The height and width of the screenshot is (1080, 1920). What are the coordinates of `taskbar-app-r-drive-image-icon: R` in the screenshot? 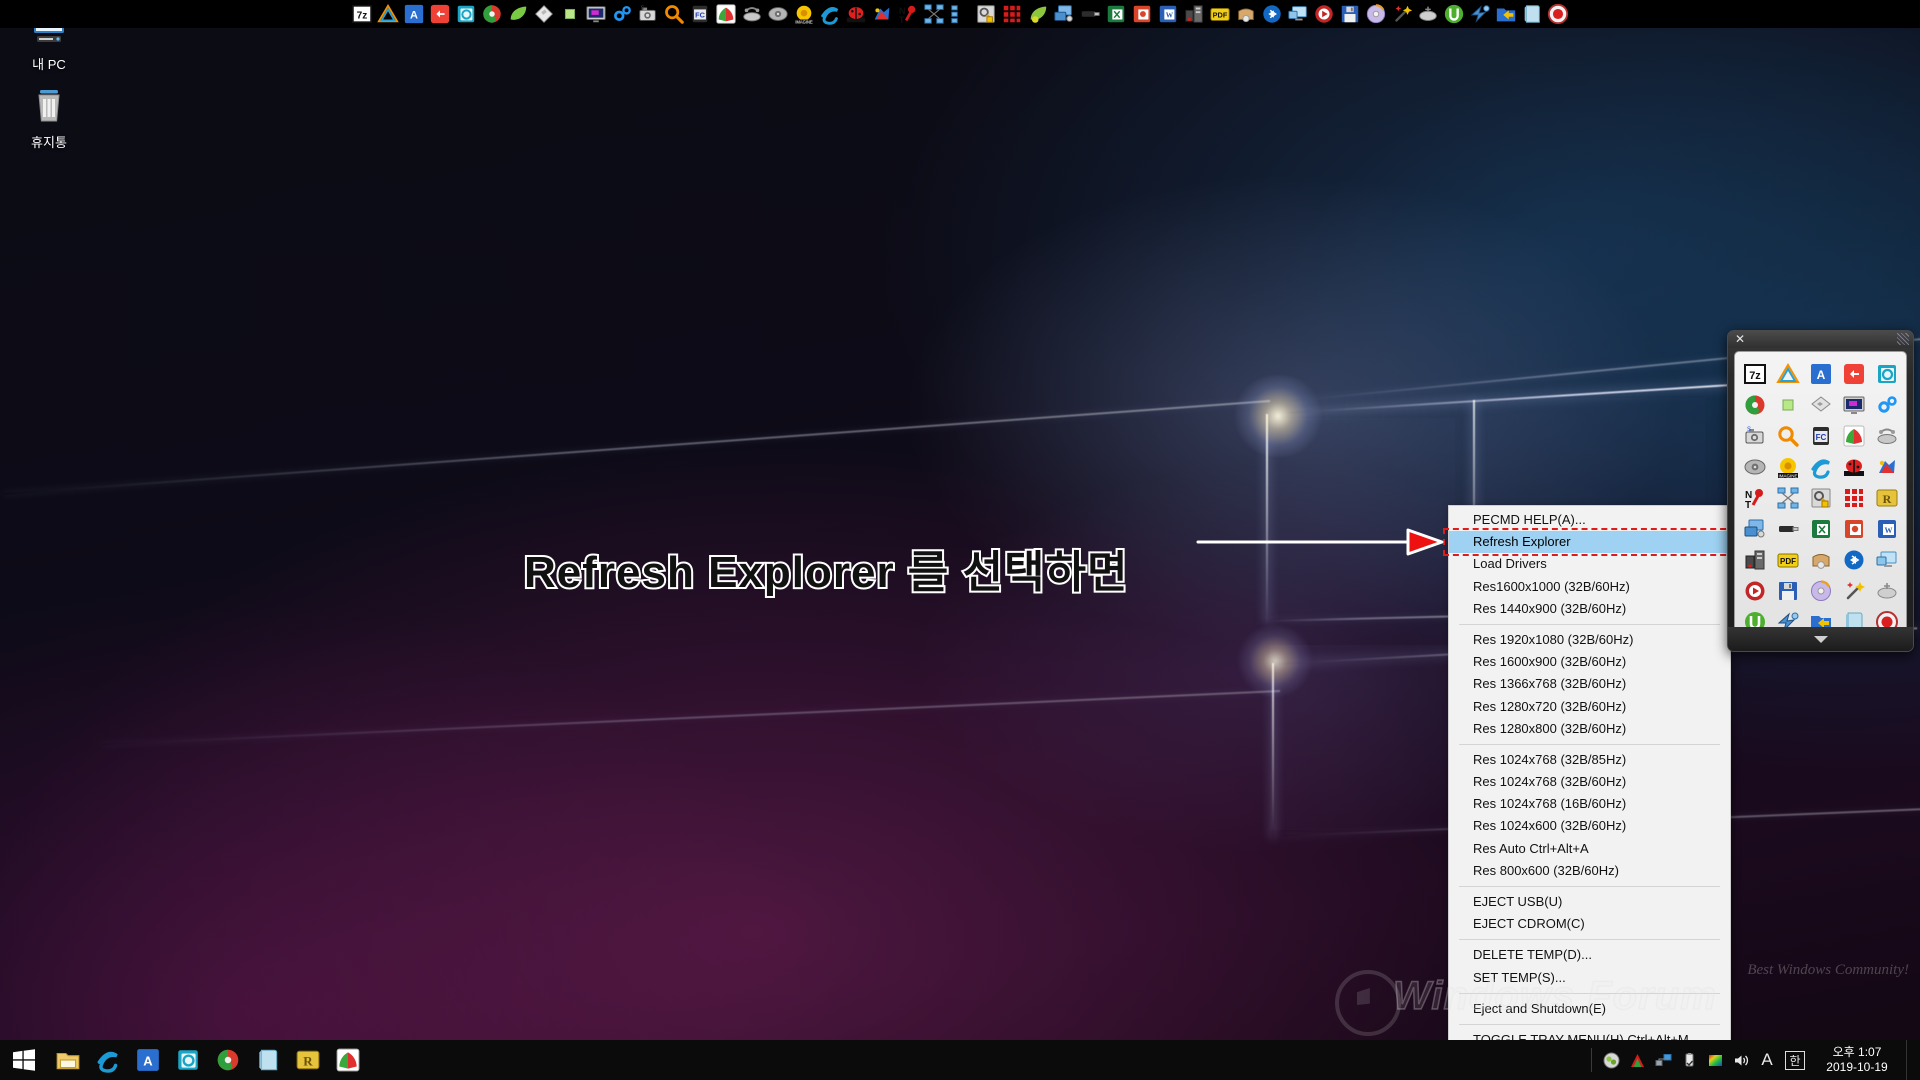 It's located at (308, 1060).